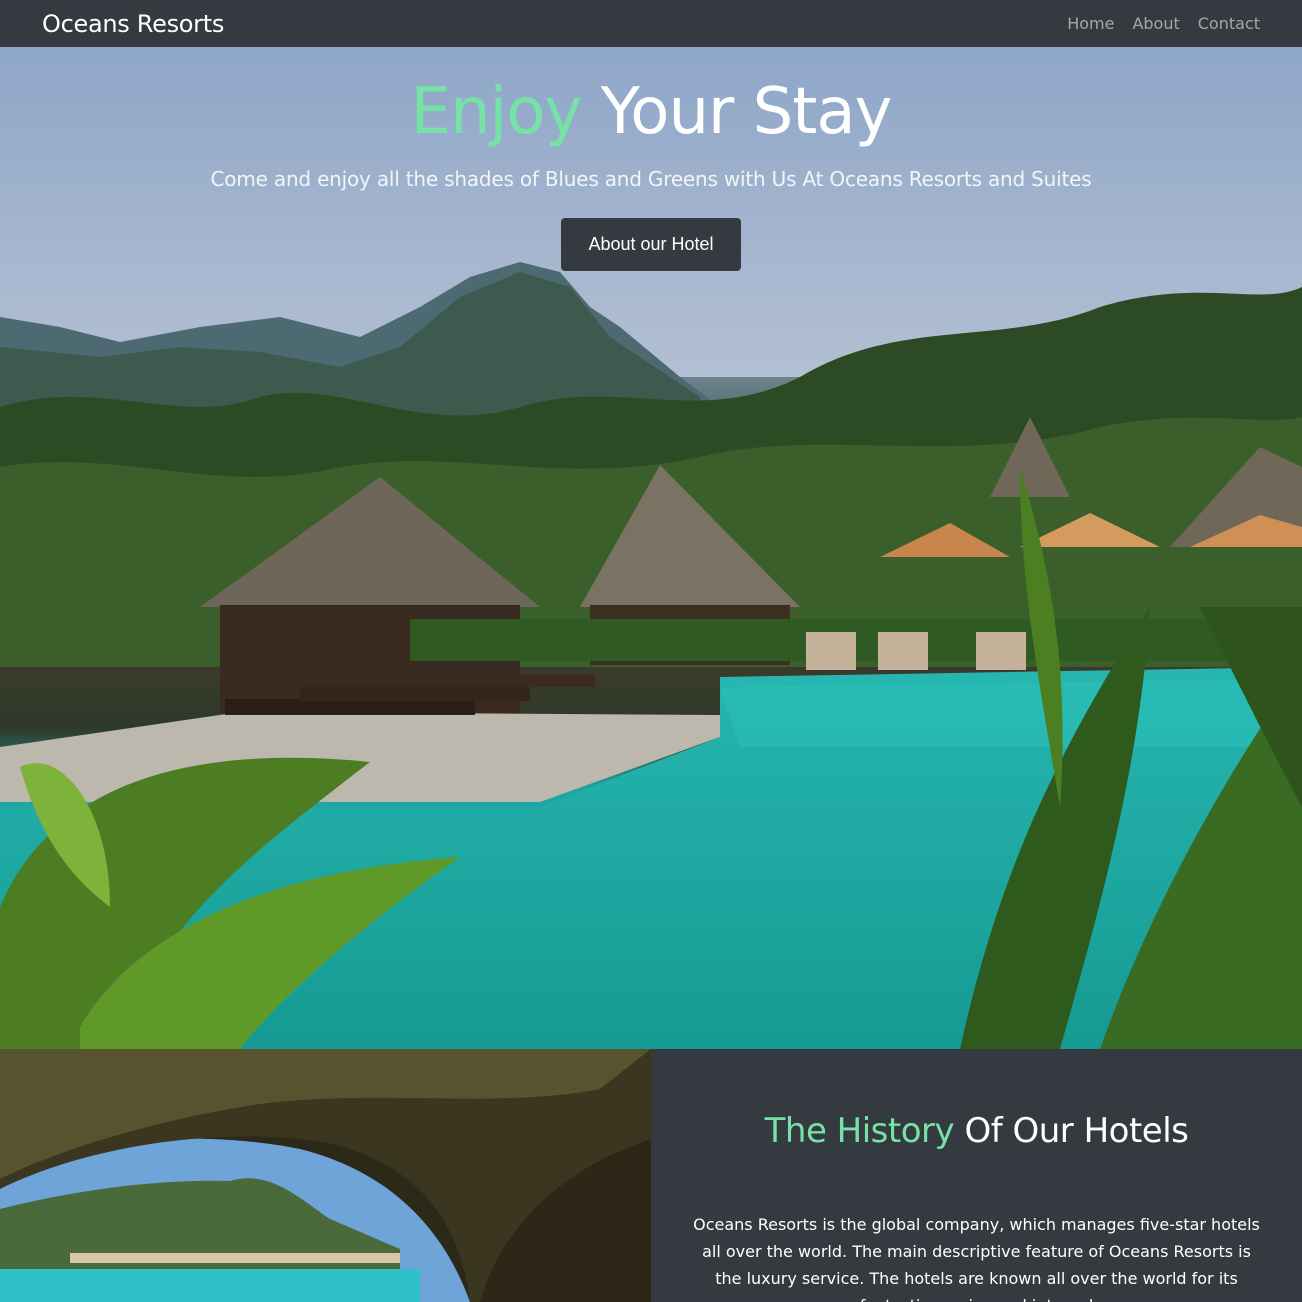  I want to click on nav-about-link: About, so click(1155, 23).